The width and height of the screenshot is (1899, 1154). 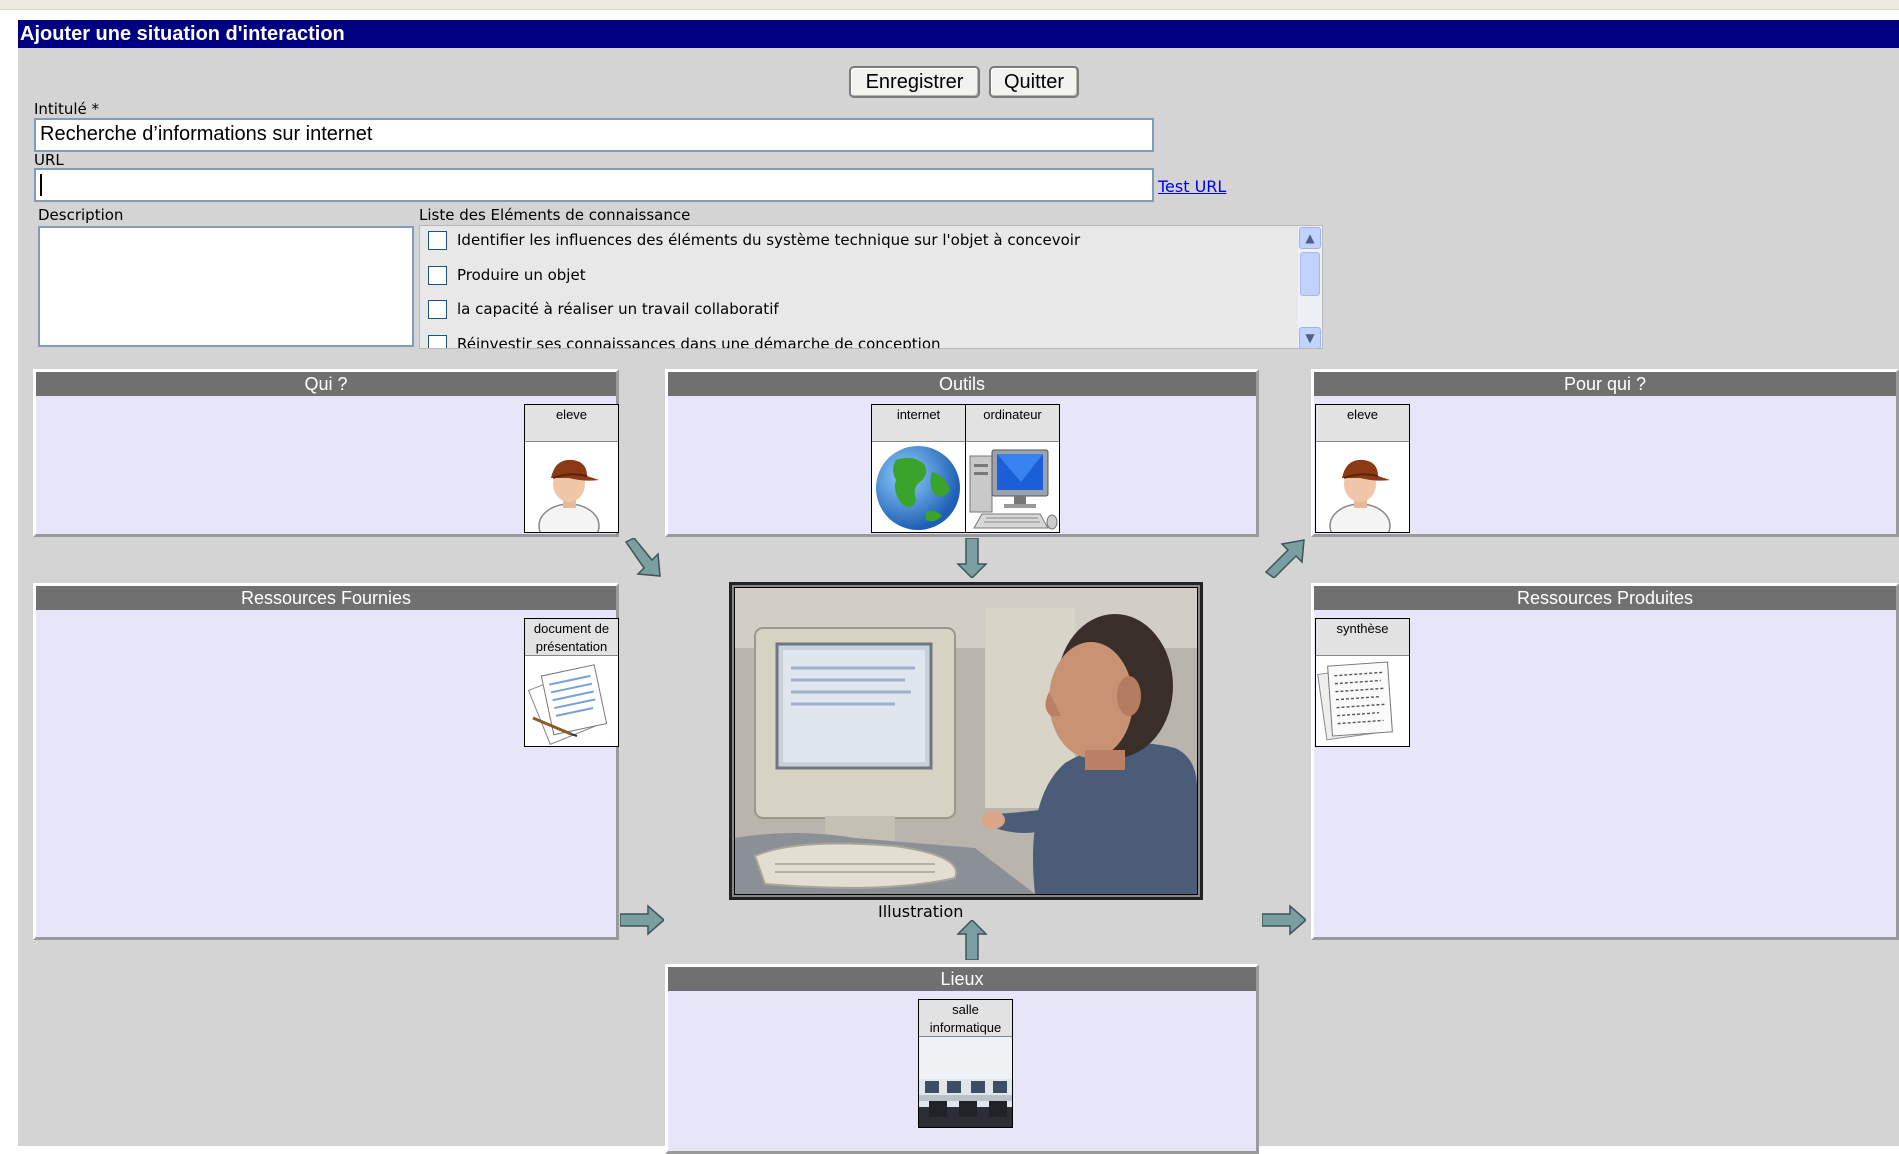 What do you see at coordinates (972, 558) in the screenshot?
I see `arrow-down-icon` at bounding box center [972, 558].